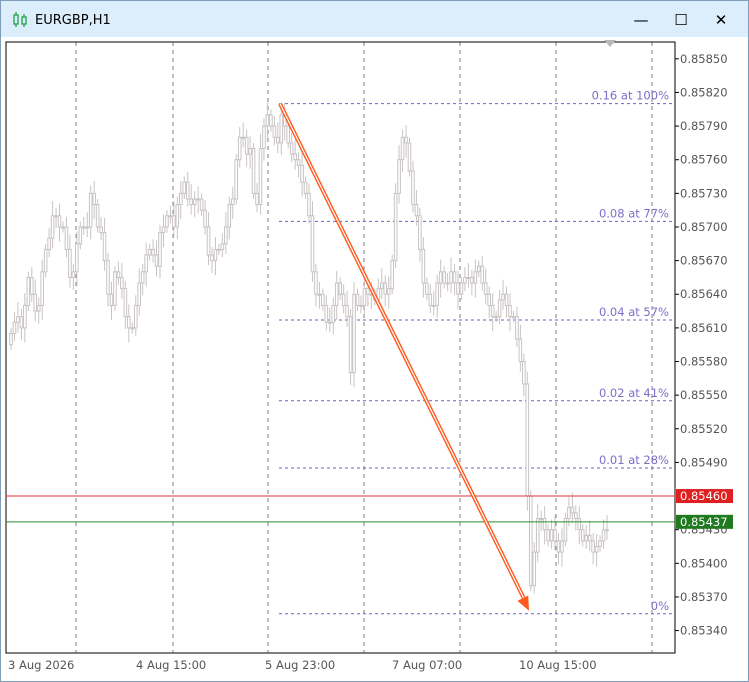 This screenshot has height=682, width=749. I want to click on y-tick-label-5: 0.85700, so click(704, 227).